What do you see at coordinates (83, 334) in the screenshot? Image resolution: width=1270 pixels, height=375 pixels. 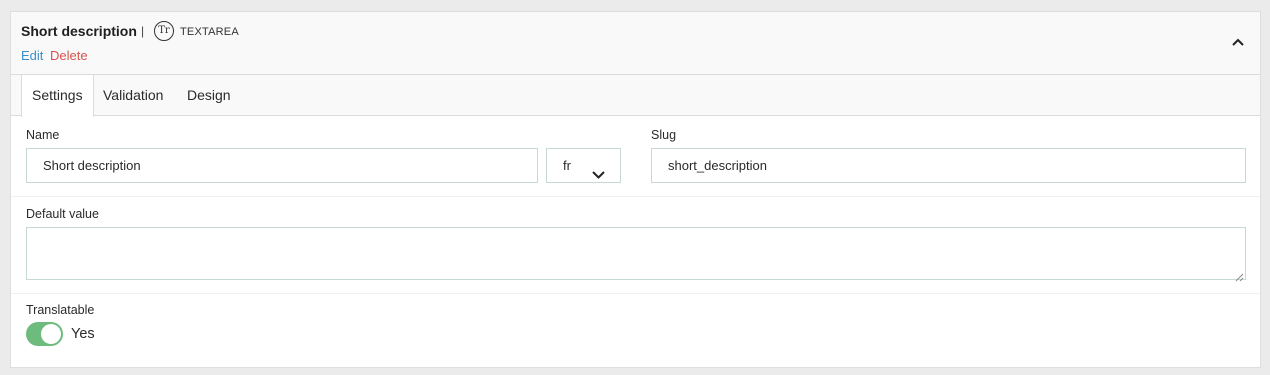 I see `translatable-state: Yes` at bounding box center [83, 334].